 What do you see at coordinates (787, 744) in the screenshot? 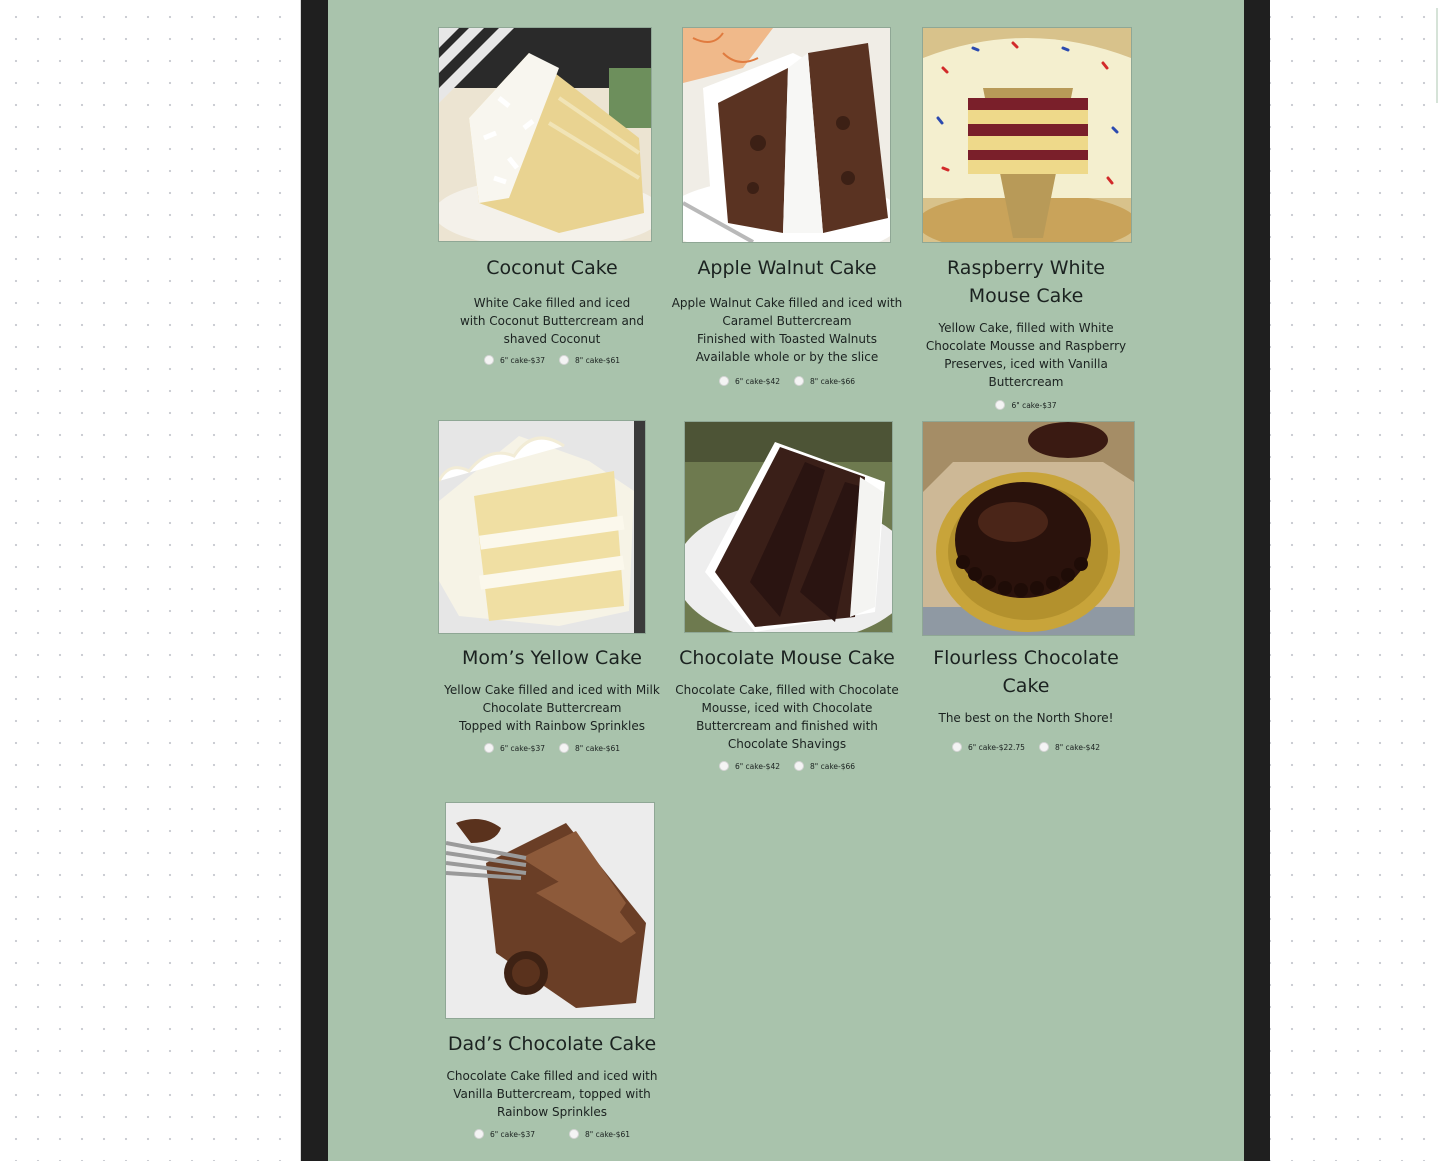
I see `cake-description-line: Chocolate Shavings` at bounding box center [787, 744].